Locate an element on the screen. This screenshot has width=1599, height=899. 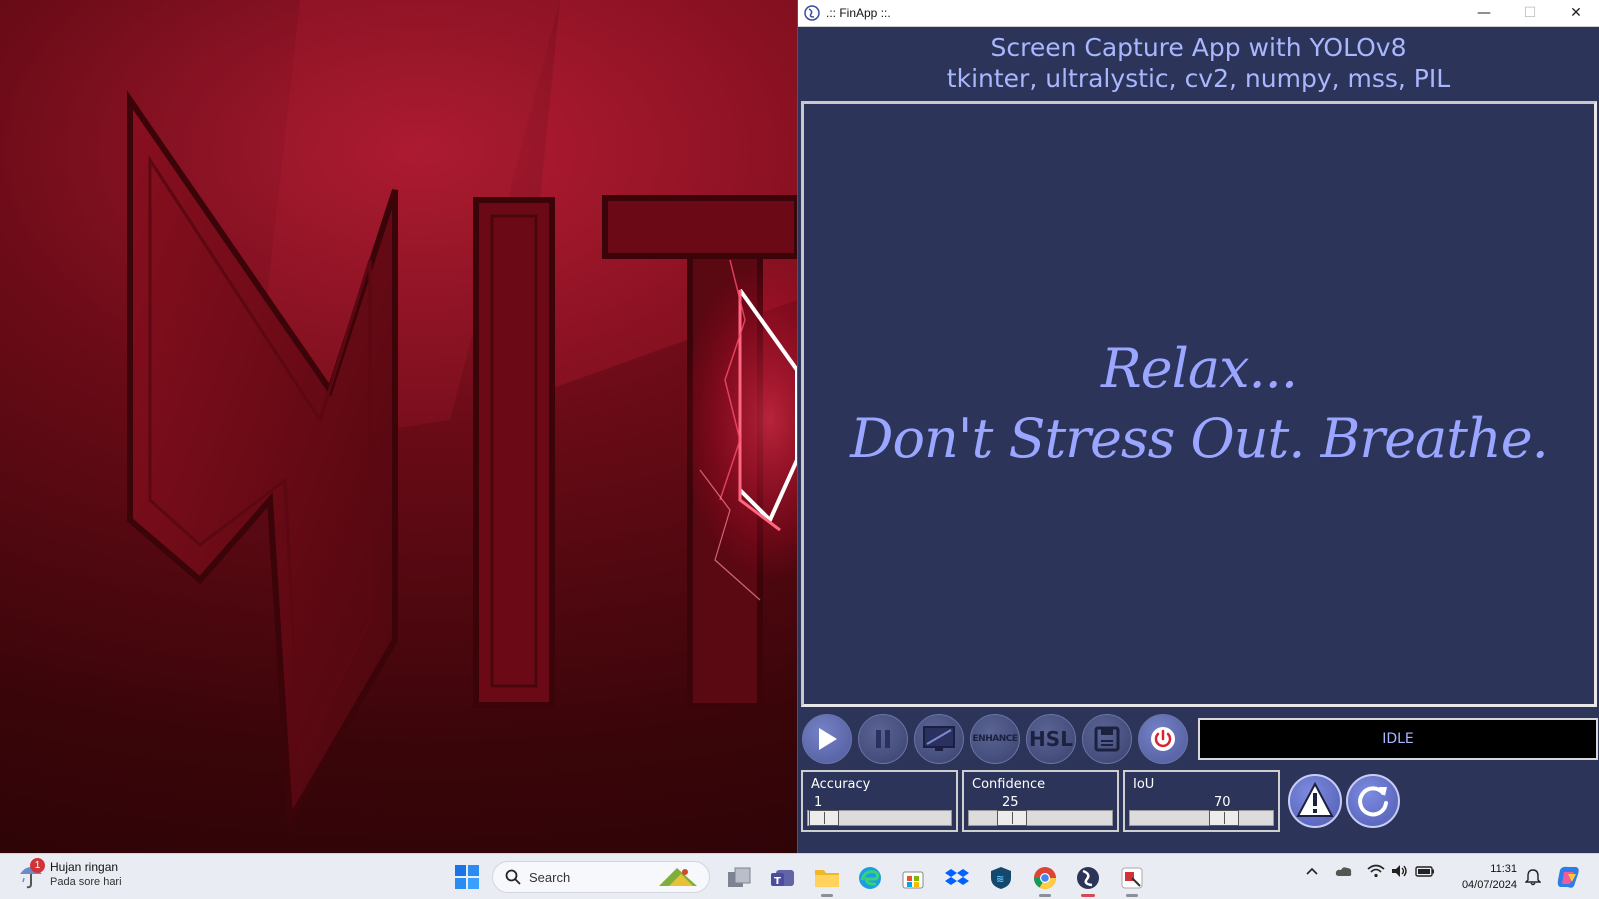
power-icon is located at coordinates (1163, 739).